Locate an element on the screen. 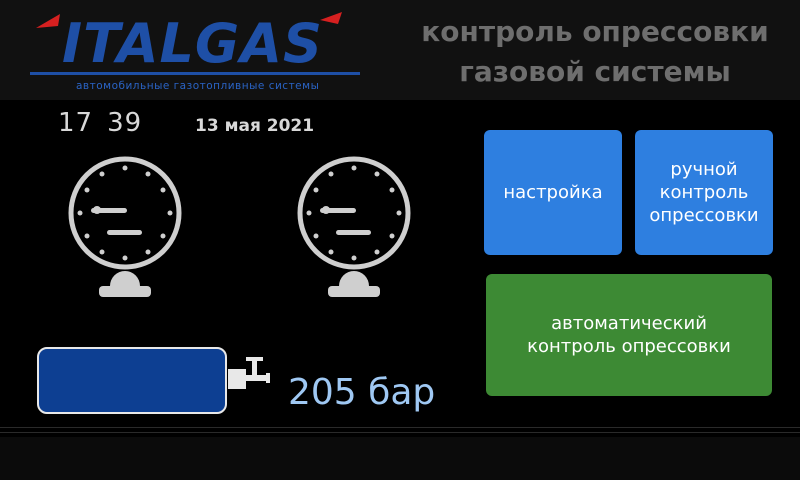  clock-minutes: 39 is located at coordinates (125, 123).